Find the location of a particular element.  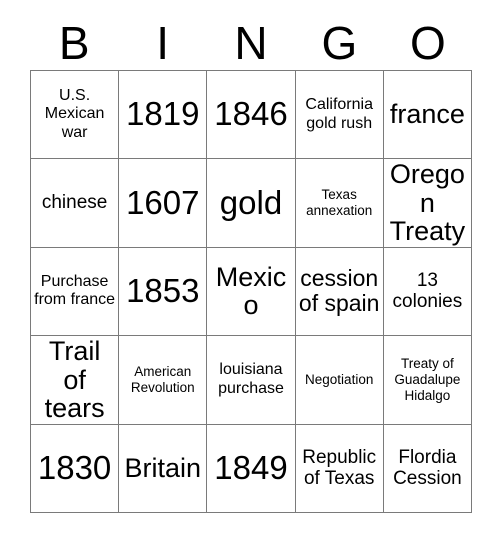

bingo-cell-text: louisiana purchase is located at coordinates (251, 379).